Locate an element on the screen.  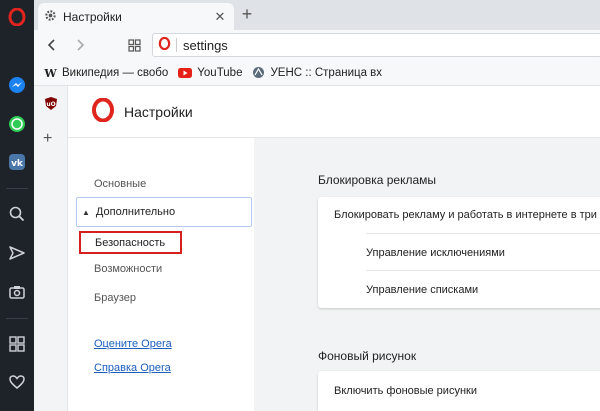
vk-icon: vk is located at coordinates (17, 162).